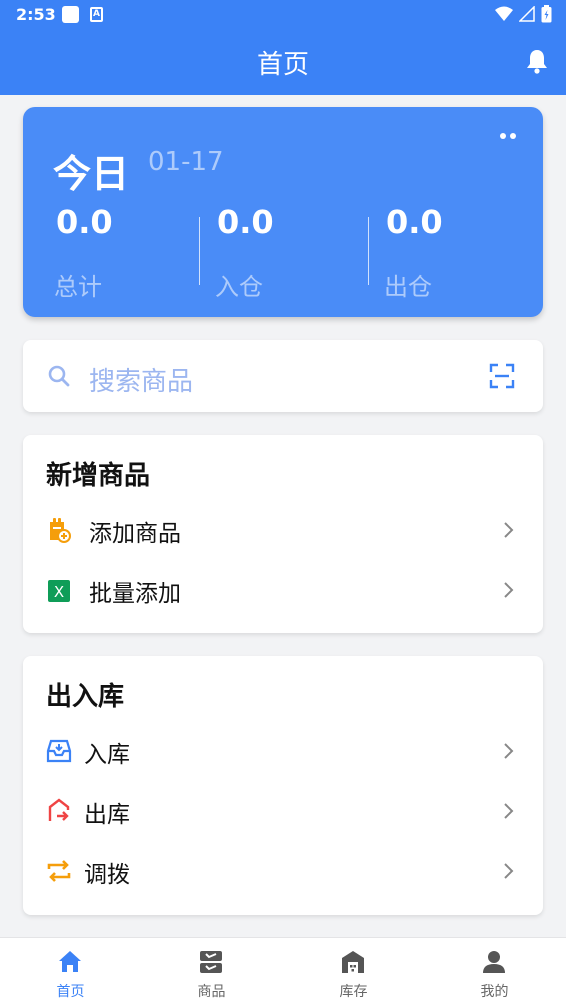  I want to click on status-right, so click(523, 14).